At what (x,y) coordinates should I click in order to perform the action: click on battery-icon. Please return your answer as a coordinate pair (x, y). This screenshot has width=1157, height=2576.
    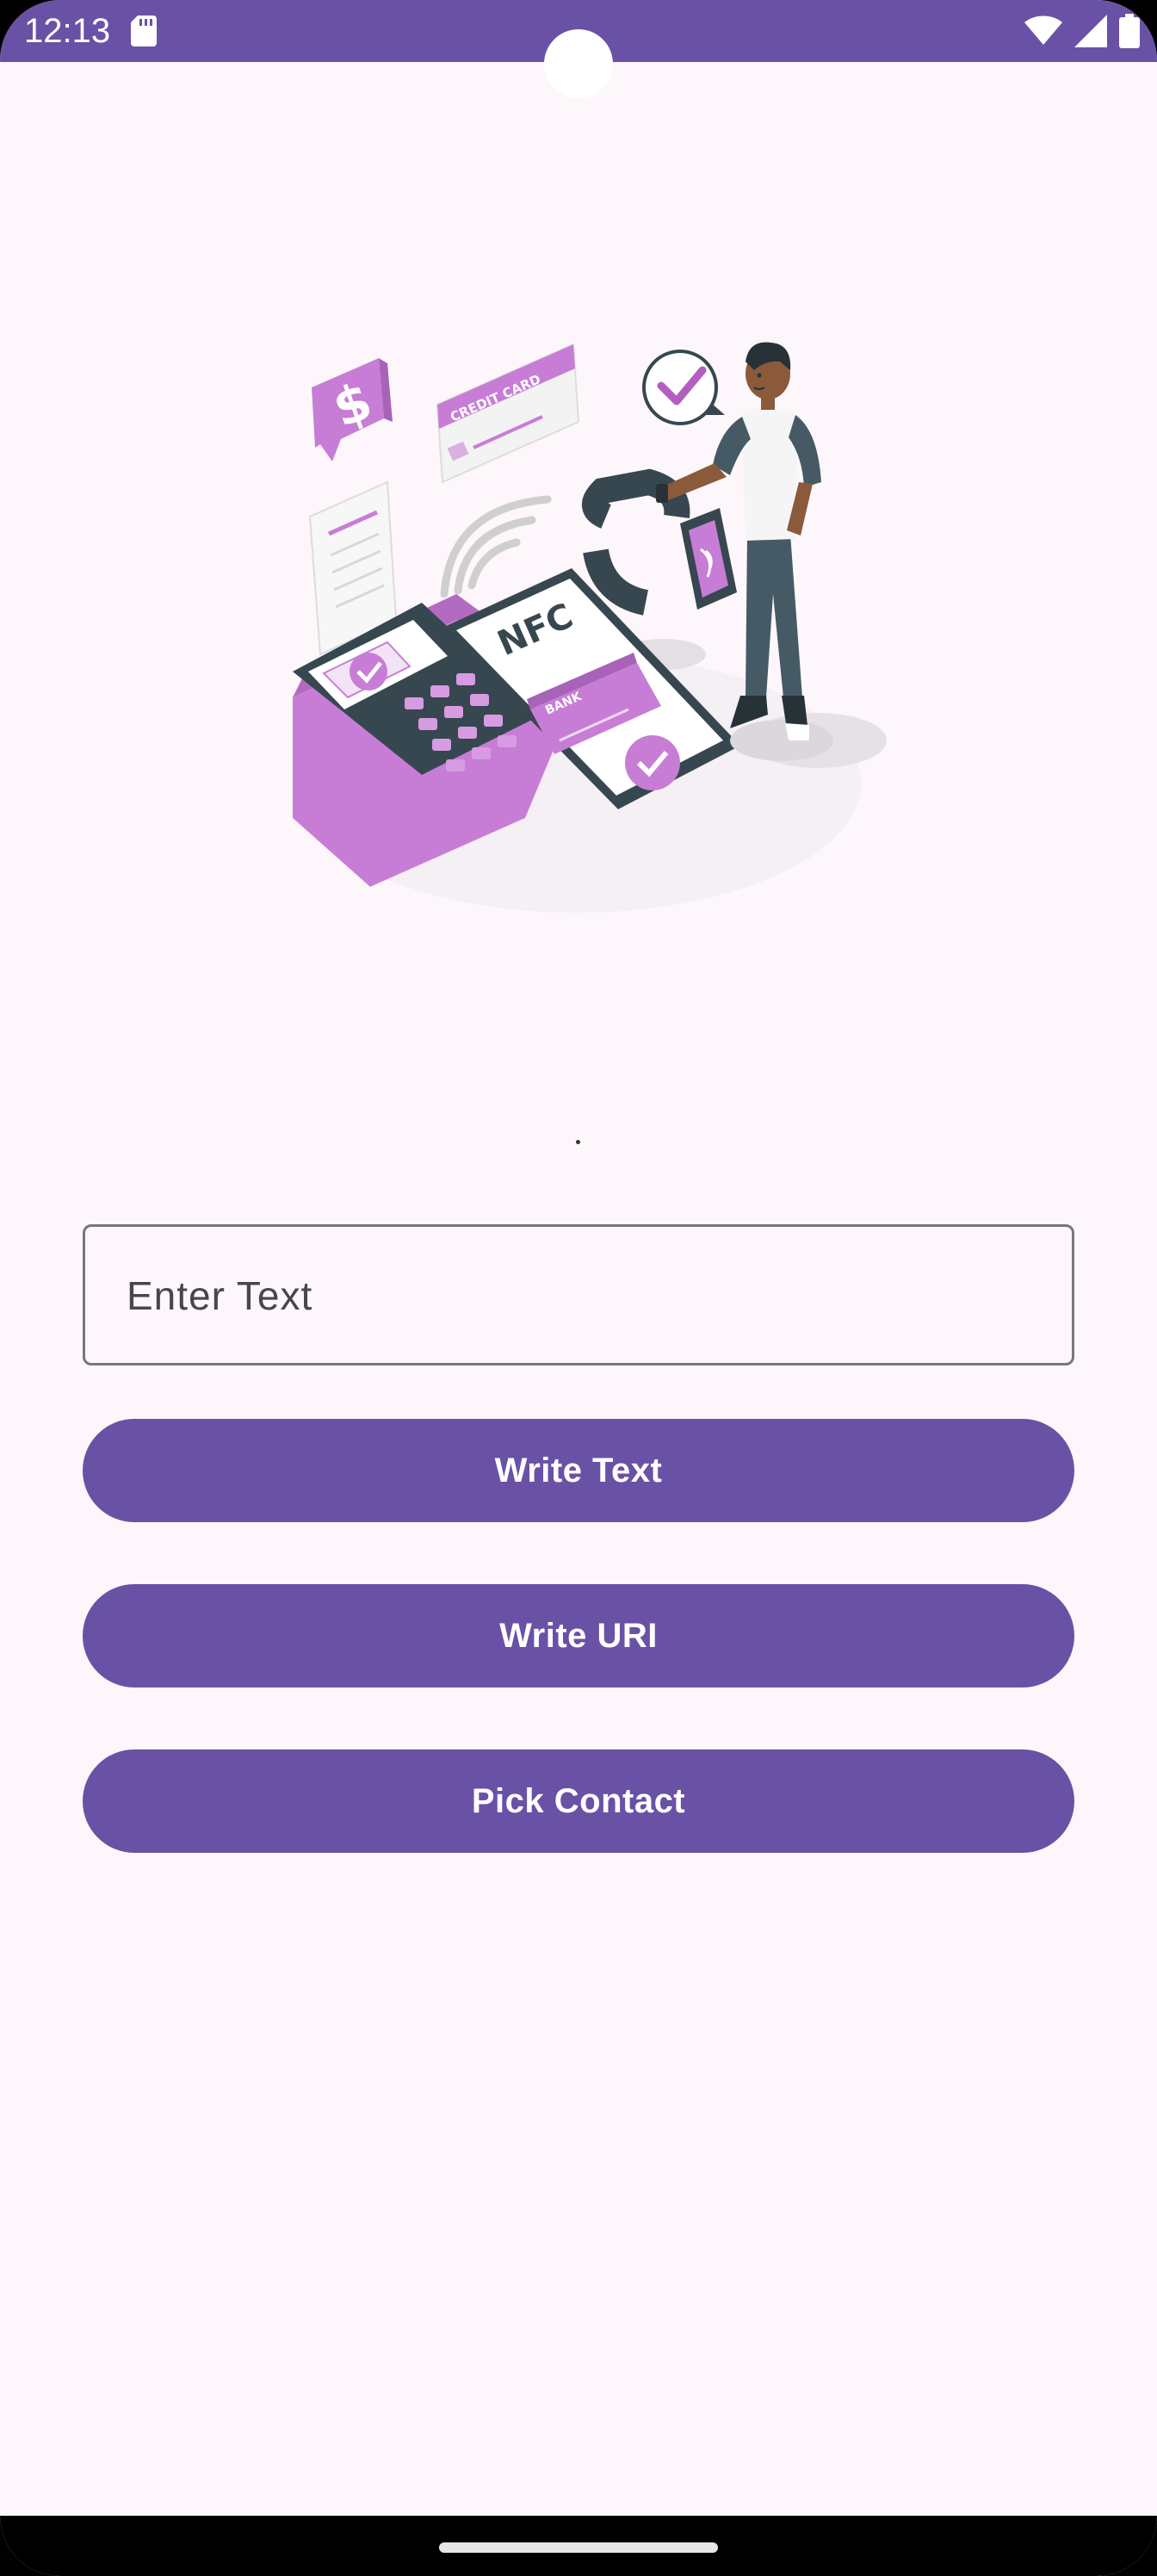
    Looking at the image, I should click on (1130, 31).